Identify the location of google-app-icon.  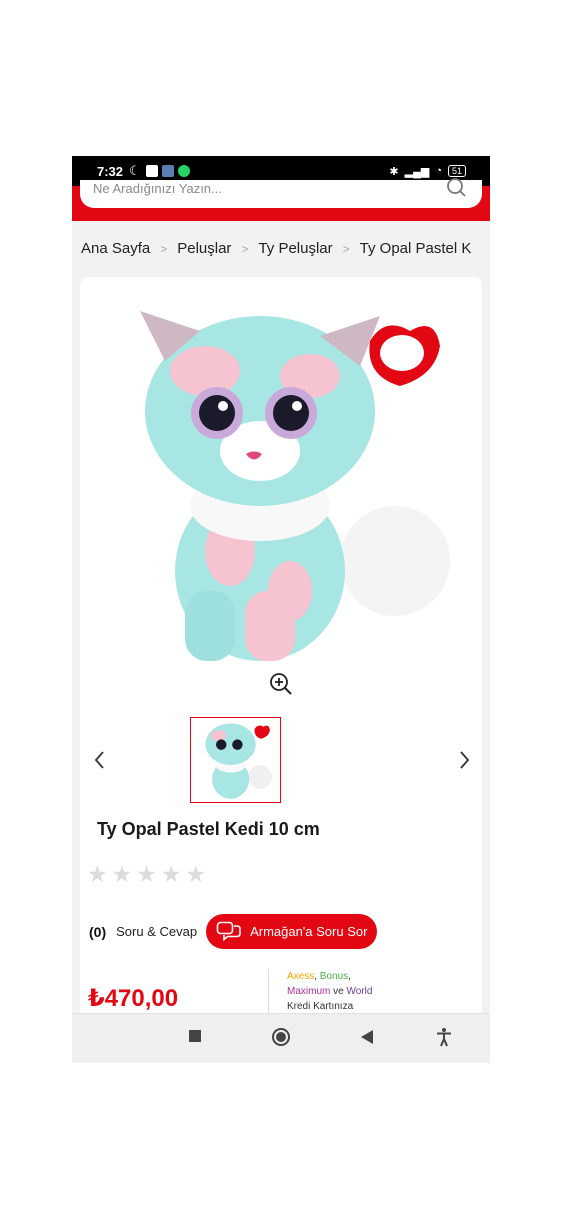
(151, 171).